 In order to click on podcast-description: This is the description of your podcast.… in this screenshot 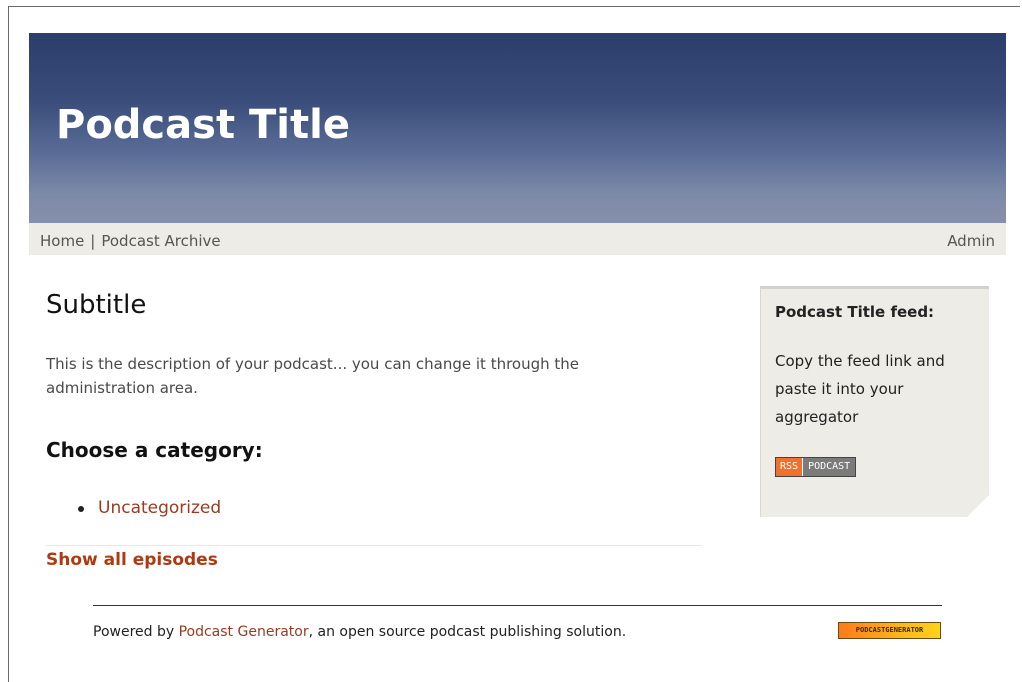, I will do `click(313, 376)`.